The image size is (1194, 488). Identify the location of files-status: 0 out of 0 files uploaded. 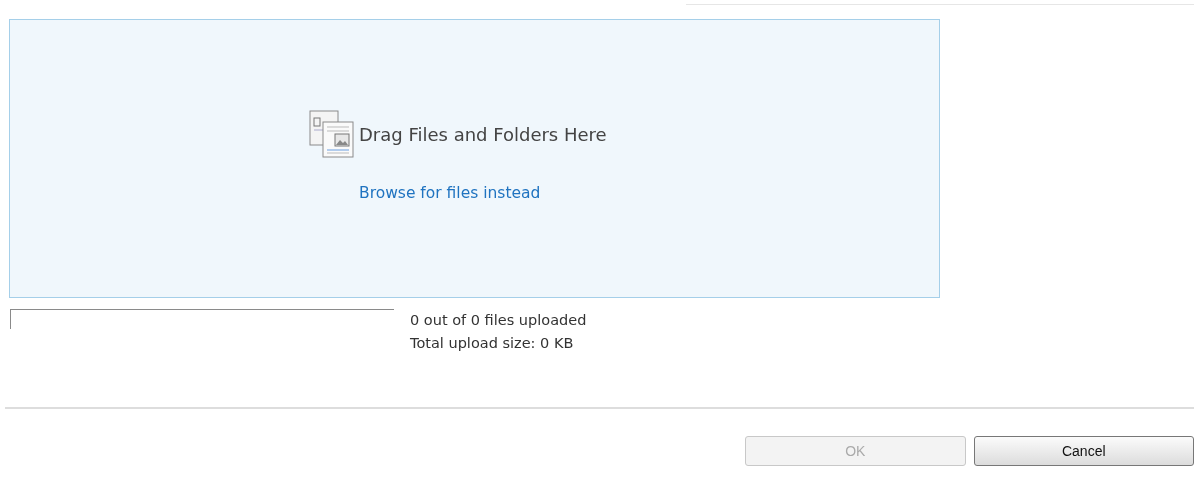
(498, 320).